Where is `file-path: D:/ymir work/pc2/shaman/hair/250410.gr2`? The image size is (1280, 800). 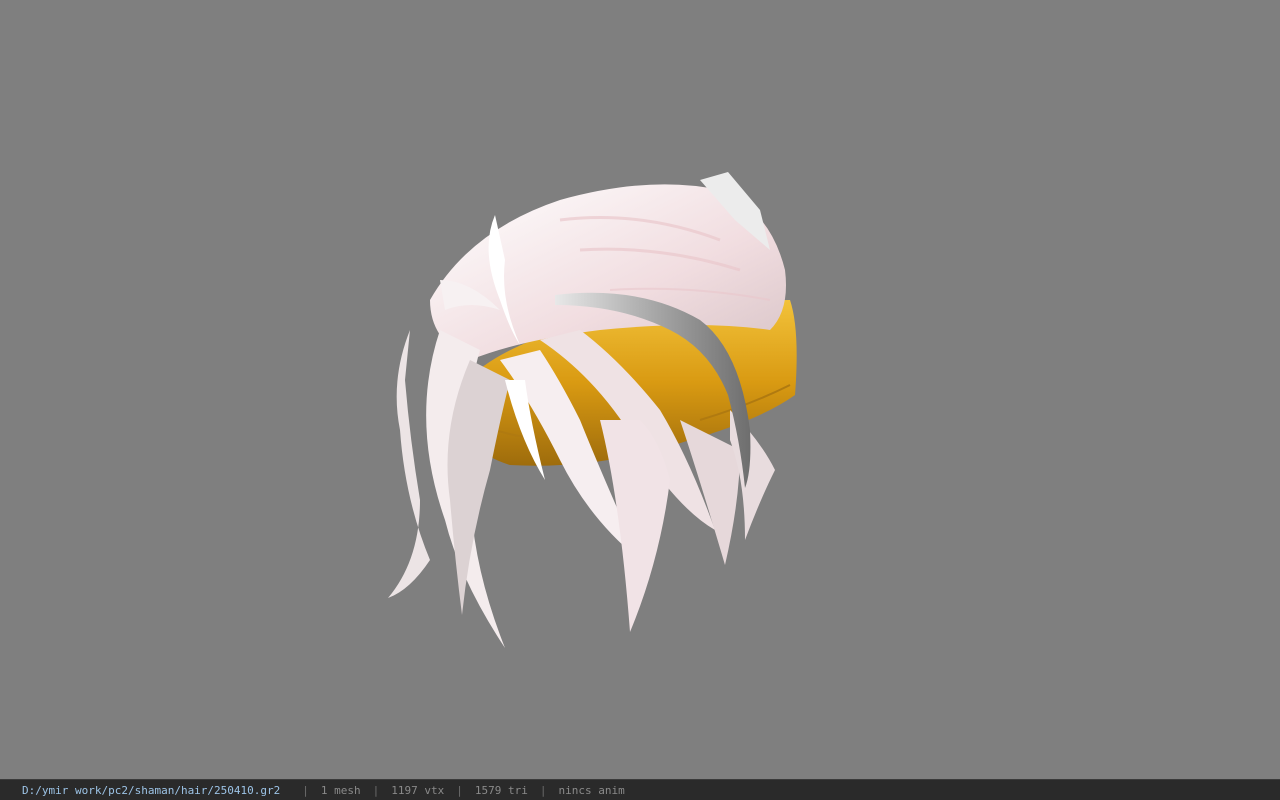
file-path: D:/ymir work/pc2/shaman/hair/250410.gr2 is located at coordinates (151, 790).